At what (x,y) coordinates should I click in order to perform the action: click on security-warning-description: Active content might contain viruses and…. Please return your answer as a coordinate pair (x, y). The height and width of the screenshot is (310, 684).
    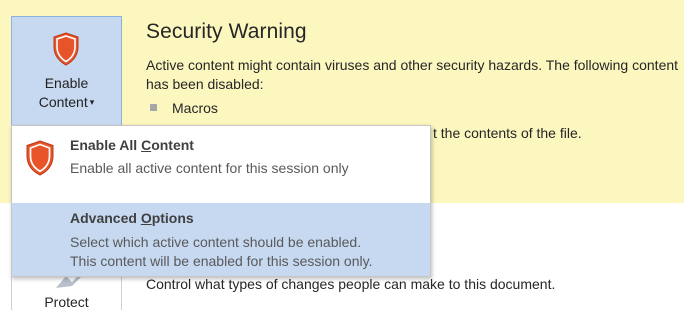
    Looking at the image, I should click on (412, 74).